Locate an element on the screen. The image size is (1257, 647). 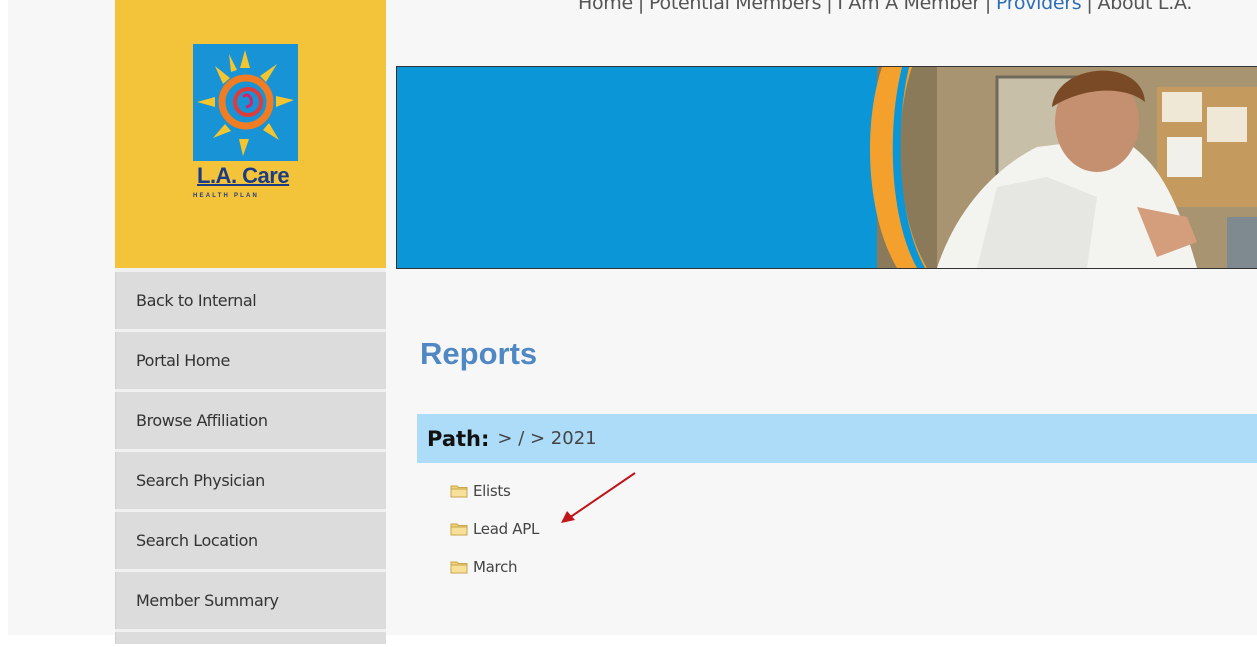
nav-member-link: I Am A Member is located at coordinates (908, 7).